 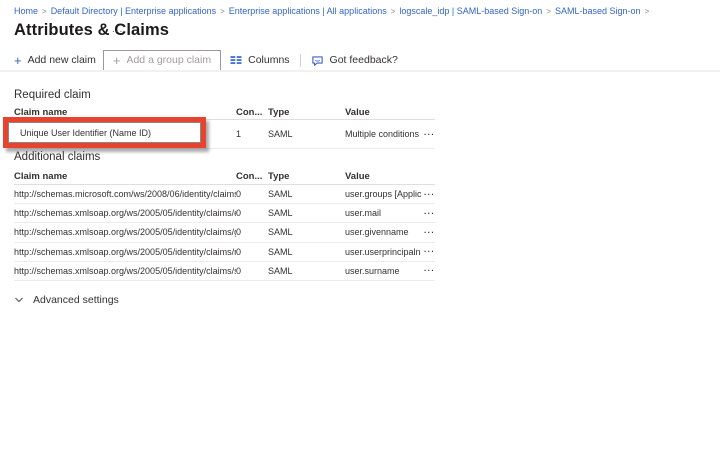 What do you see at coordinates (470, 11) in the screenshot?
I see `breadcrumb-item-logscale-idp: logscale_idp | SAML-based Sign-on` at bounding box center [470, 11].